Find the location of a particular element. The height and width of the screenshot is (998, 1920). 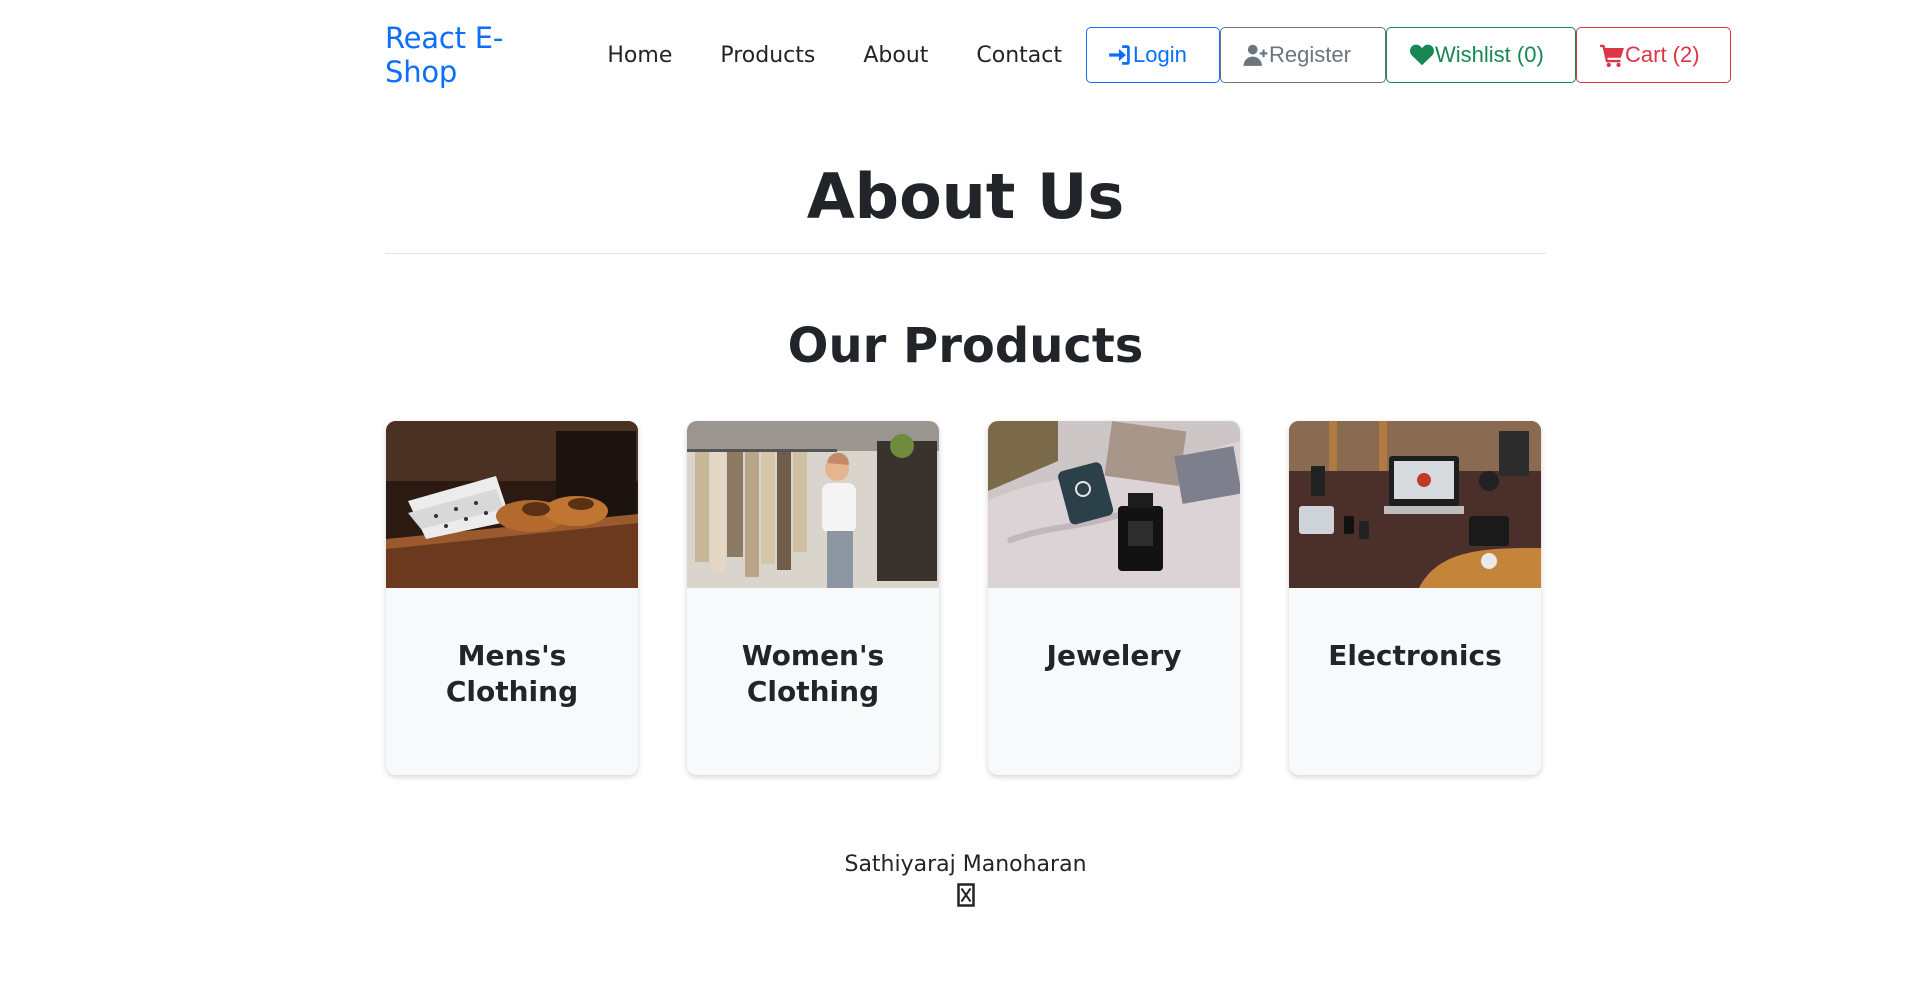

wishlist-button: Wishlist (0) is located at coordinates (1481, 55).